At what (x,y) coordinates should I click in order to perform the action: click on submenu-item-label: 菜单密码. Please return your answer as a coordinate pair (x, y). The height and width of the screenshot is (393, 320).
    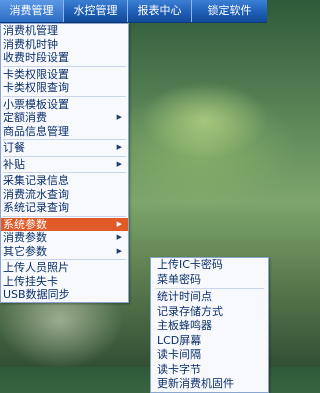
    Looking at the image, I should click on (179, 279).